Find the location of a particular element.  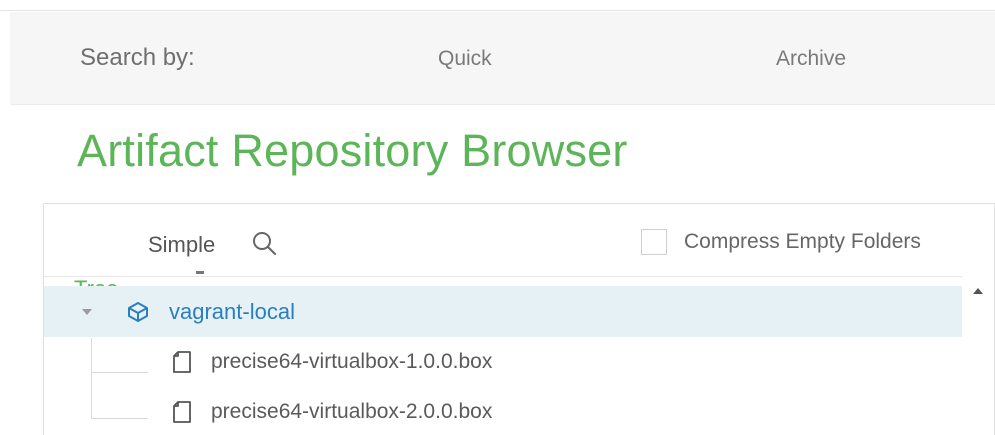

compress-empty-folders-label: Compress Empty Folders is located at coordinates (802, 242).